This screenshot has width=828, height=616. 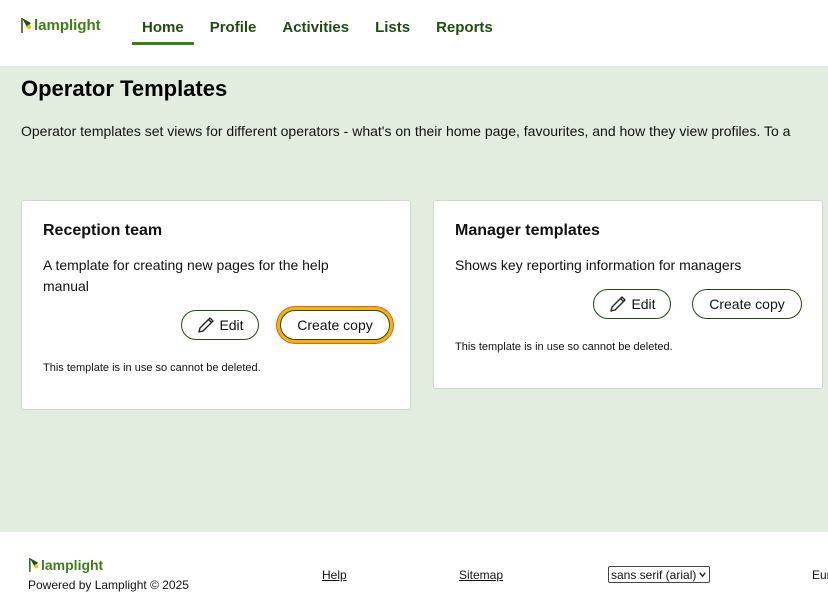 What do you see at coordinates (334, 575) in the screenshot?
I see `help-link: Help` at bounding box center [334, 575].